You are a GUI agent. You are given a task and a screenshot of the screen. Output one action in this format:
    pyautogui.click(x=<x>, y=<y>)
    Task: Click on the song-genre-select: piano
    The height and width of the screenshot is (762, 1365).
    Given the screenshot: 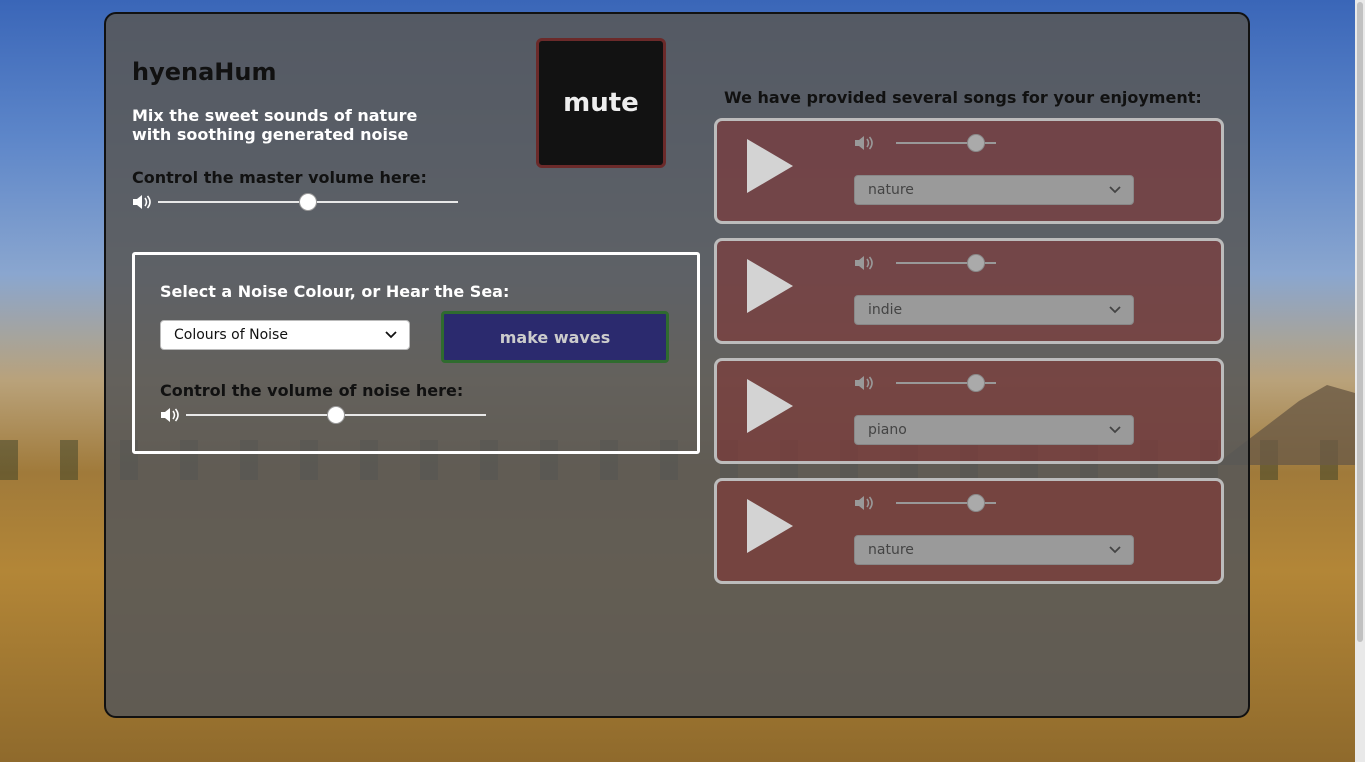 What is the action you would take?
    pyautogui.click(x=994, y=430)
    